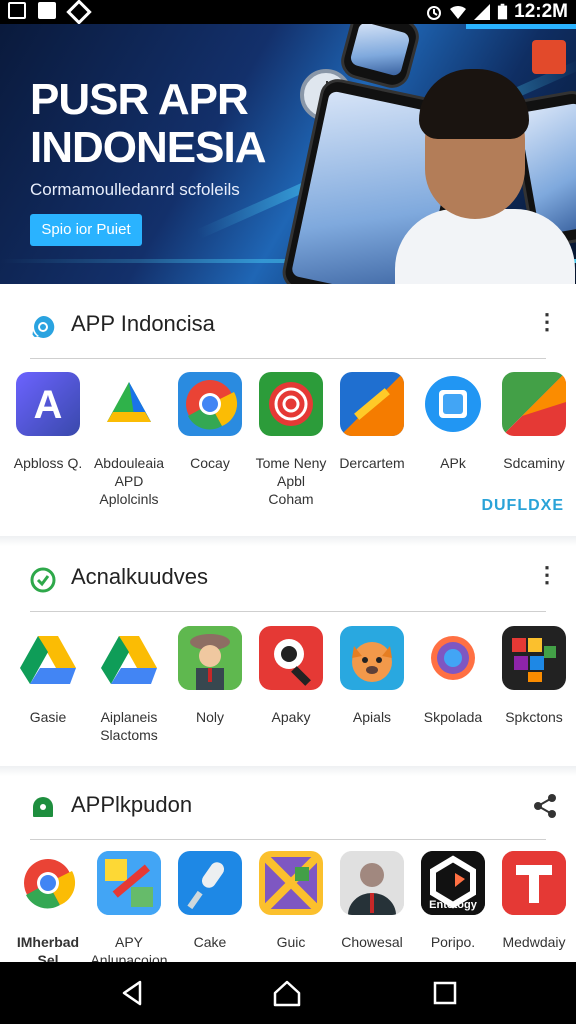  Describe the element at coordinates (139, 576) in the screenshot. I see `section-title: Acnalkuudves` at that location.